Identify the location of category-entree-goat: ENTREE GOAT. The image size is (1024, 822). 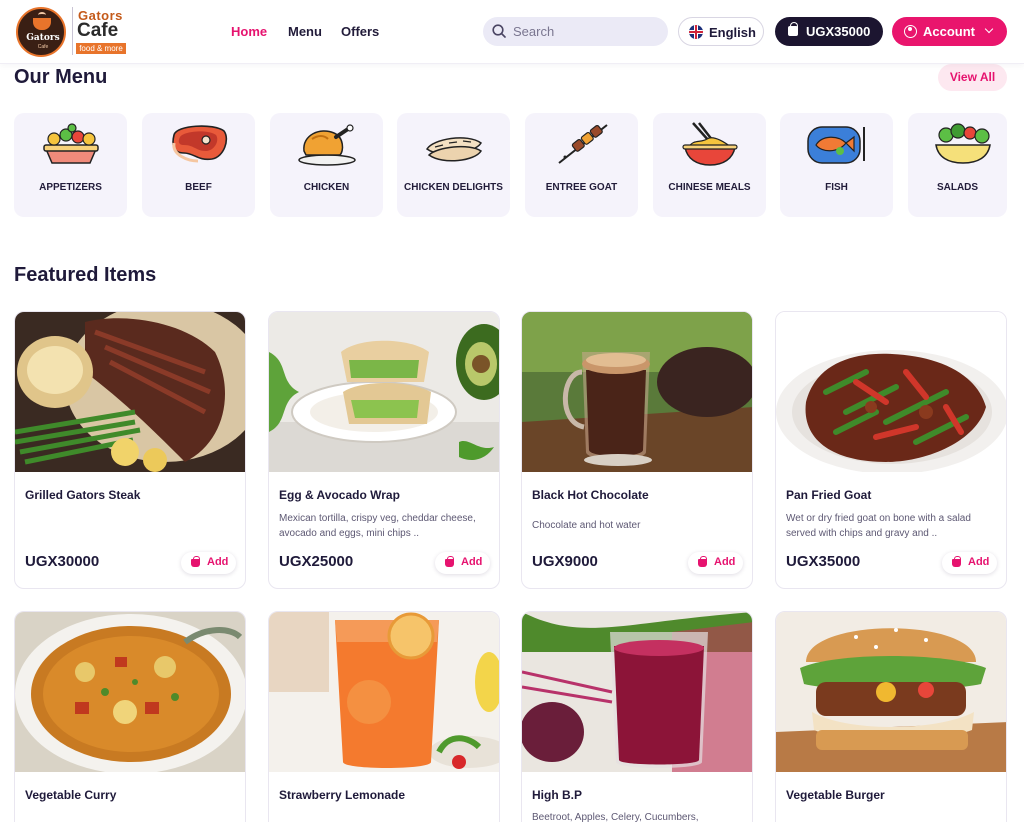
(581, 165).